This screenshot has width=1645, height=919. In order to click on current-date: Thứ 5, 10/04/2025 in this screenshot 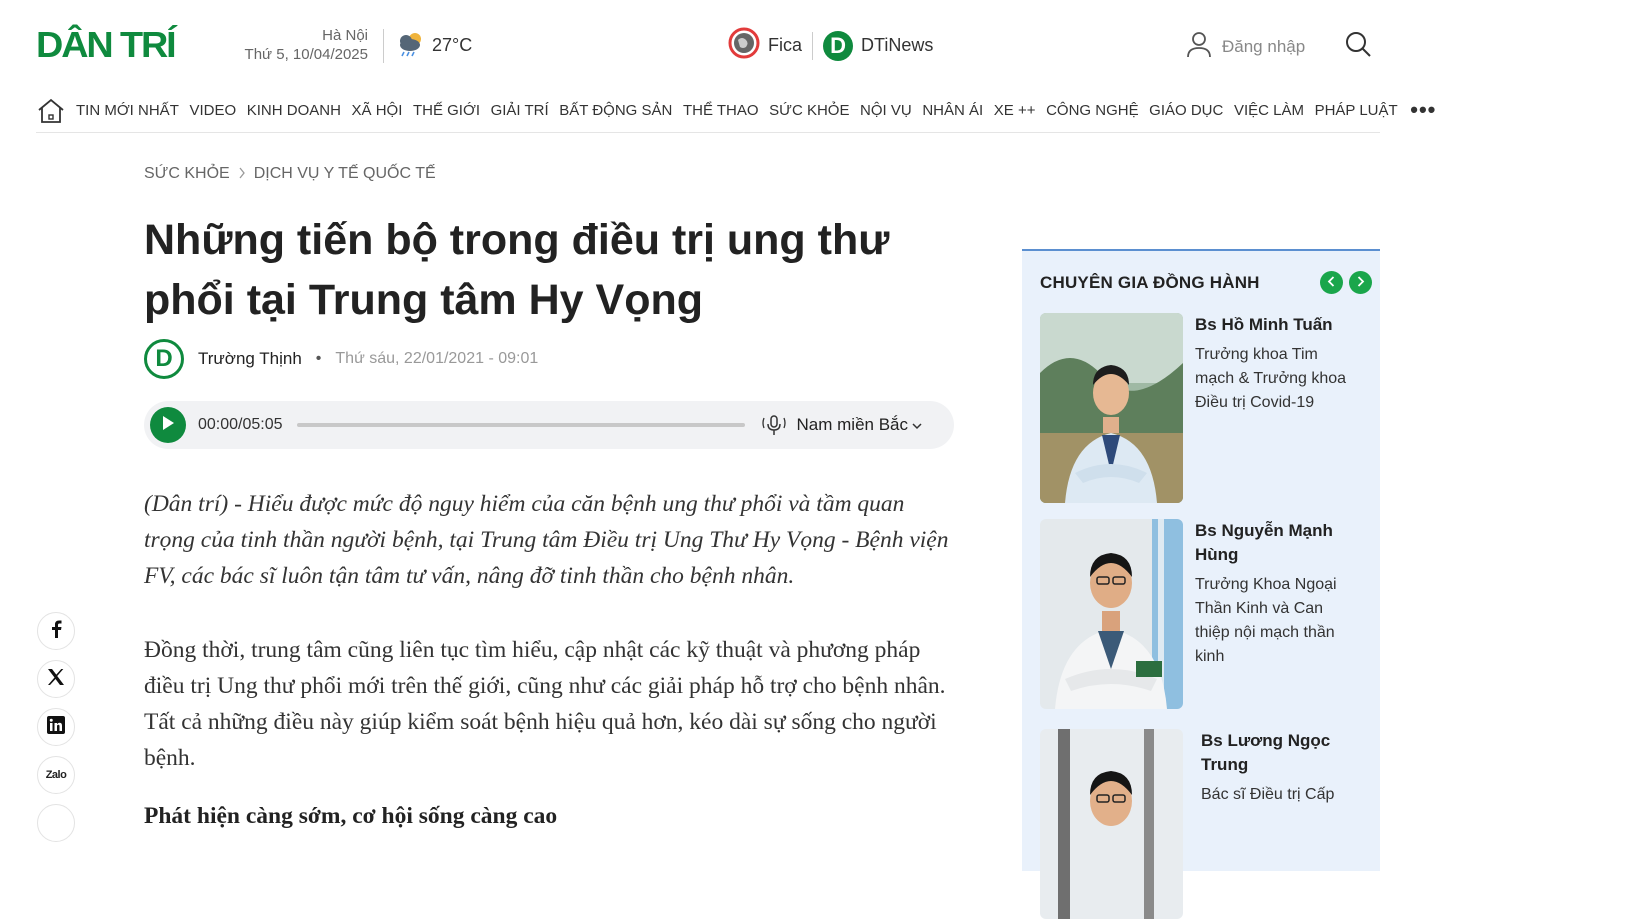, I will do `click(306, 54)`.